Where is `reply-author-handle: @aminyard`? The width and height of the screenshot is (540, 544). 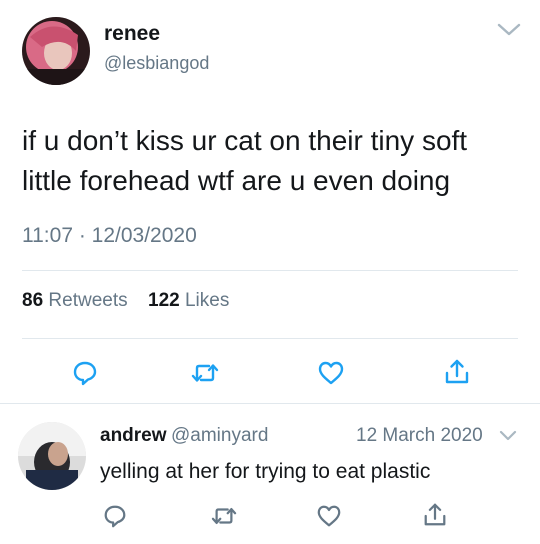 reply-author-handle: @aminyard is located at coordinates (219, 435).